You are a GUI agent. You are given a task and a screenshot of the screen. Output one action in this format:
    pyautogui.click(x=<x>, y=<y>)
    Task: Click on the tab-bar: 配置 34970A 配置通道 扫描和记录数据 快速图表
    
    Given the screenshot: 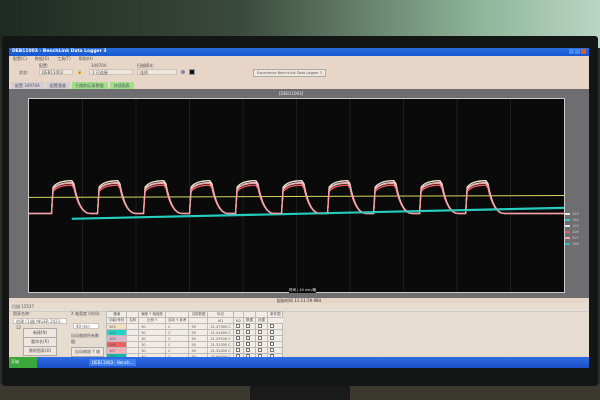 What is the action you would take?
    pyautogui.click(x=299, y=85)
    